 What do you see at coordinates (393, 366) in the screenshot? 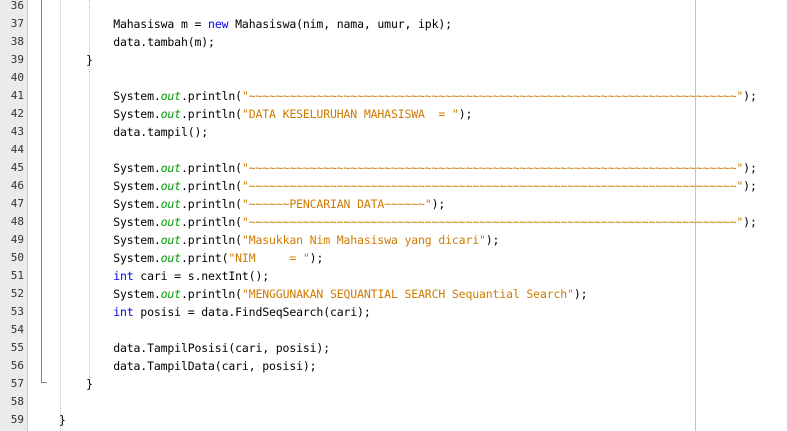
I see `code-line: 56 data.TampilData(cari, posisi);` at bounding box center [393, 366].